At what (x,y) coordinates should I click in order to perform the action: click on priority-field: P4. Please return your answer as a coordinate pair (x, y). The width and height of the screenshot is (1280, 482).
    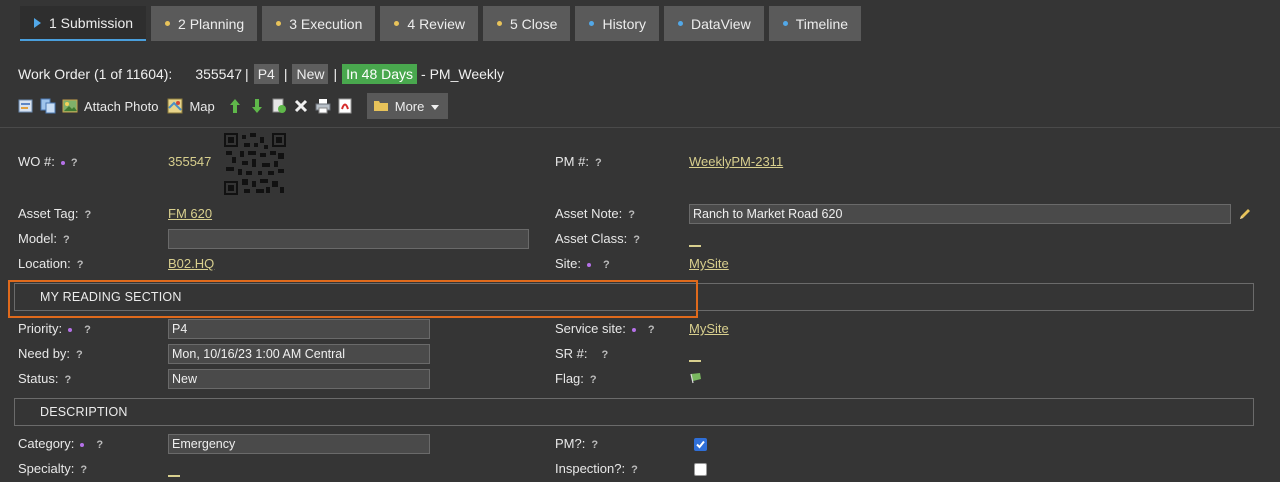
    Looking at the image, I should click on (299, 329).